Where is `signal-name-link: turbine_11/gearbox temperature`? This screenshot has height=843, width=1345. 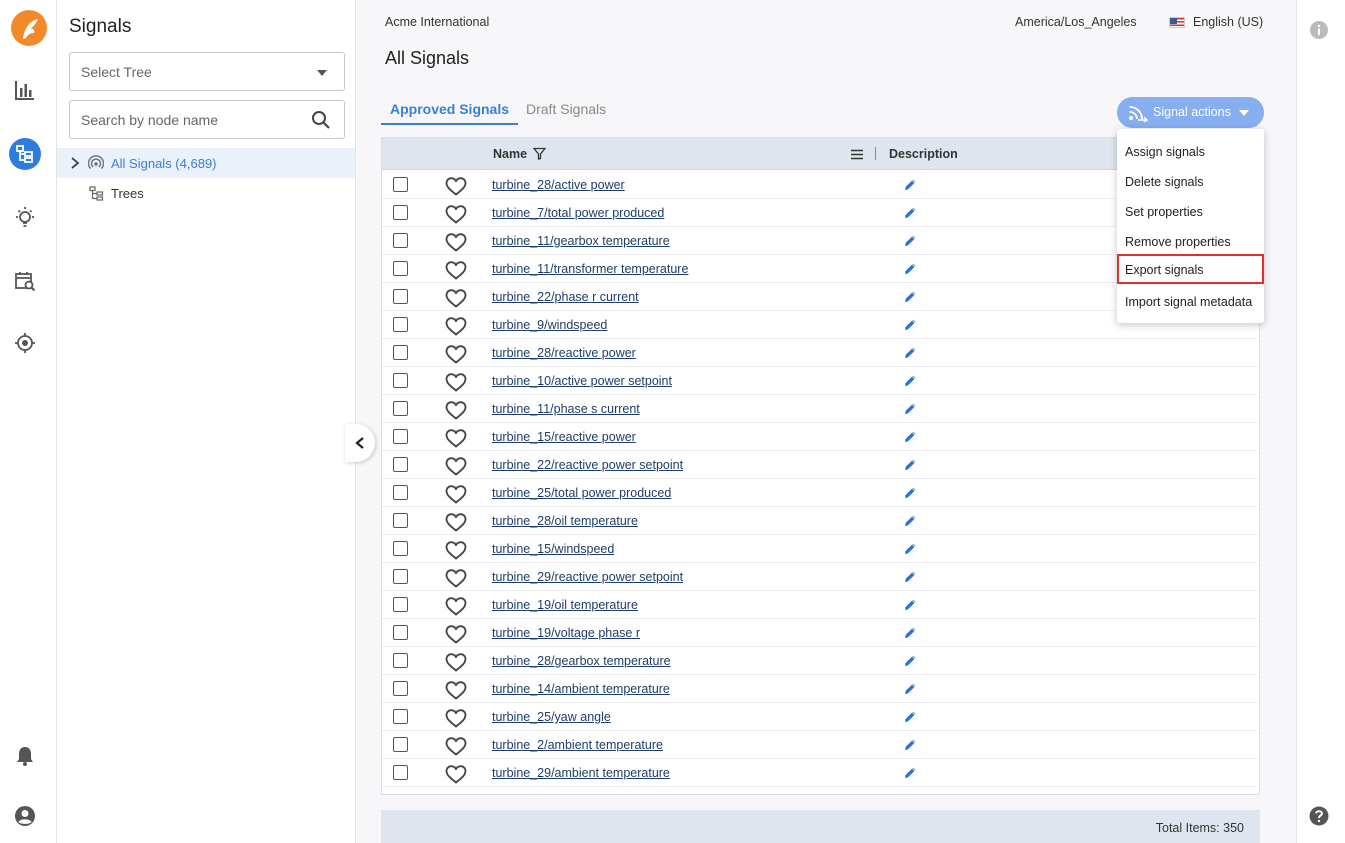 signal-name-link: turbine_11/gearbox temperature is located at coordinates (581, 241).